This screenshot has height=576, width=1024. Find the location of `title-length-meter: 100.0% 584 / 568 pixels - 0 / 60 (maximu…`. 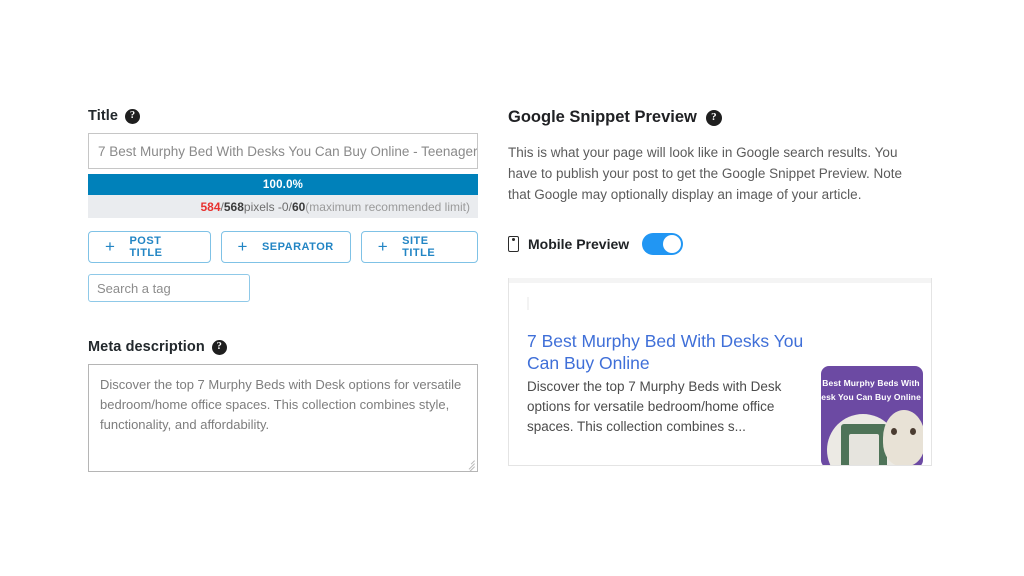

title-length-meter: 100.0% 584 / 568 pixels - 0 / 60 (maximu… is located at coordinates (283, 196).